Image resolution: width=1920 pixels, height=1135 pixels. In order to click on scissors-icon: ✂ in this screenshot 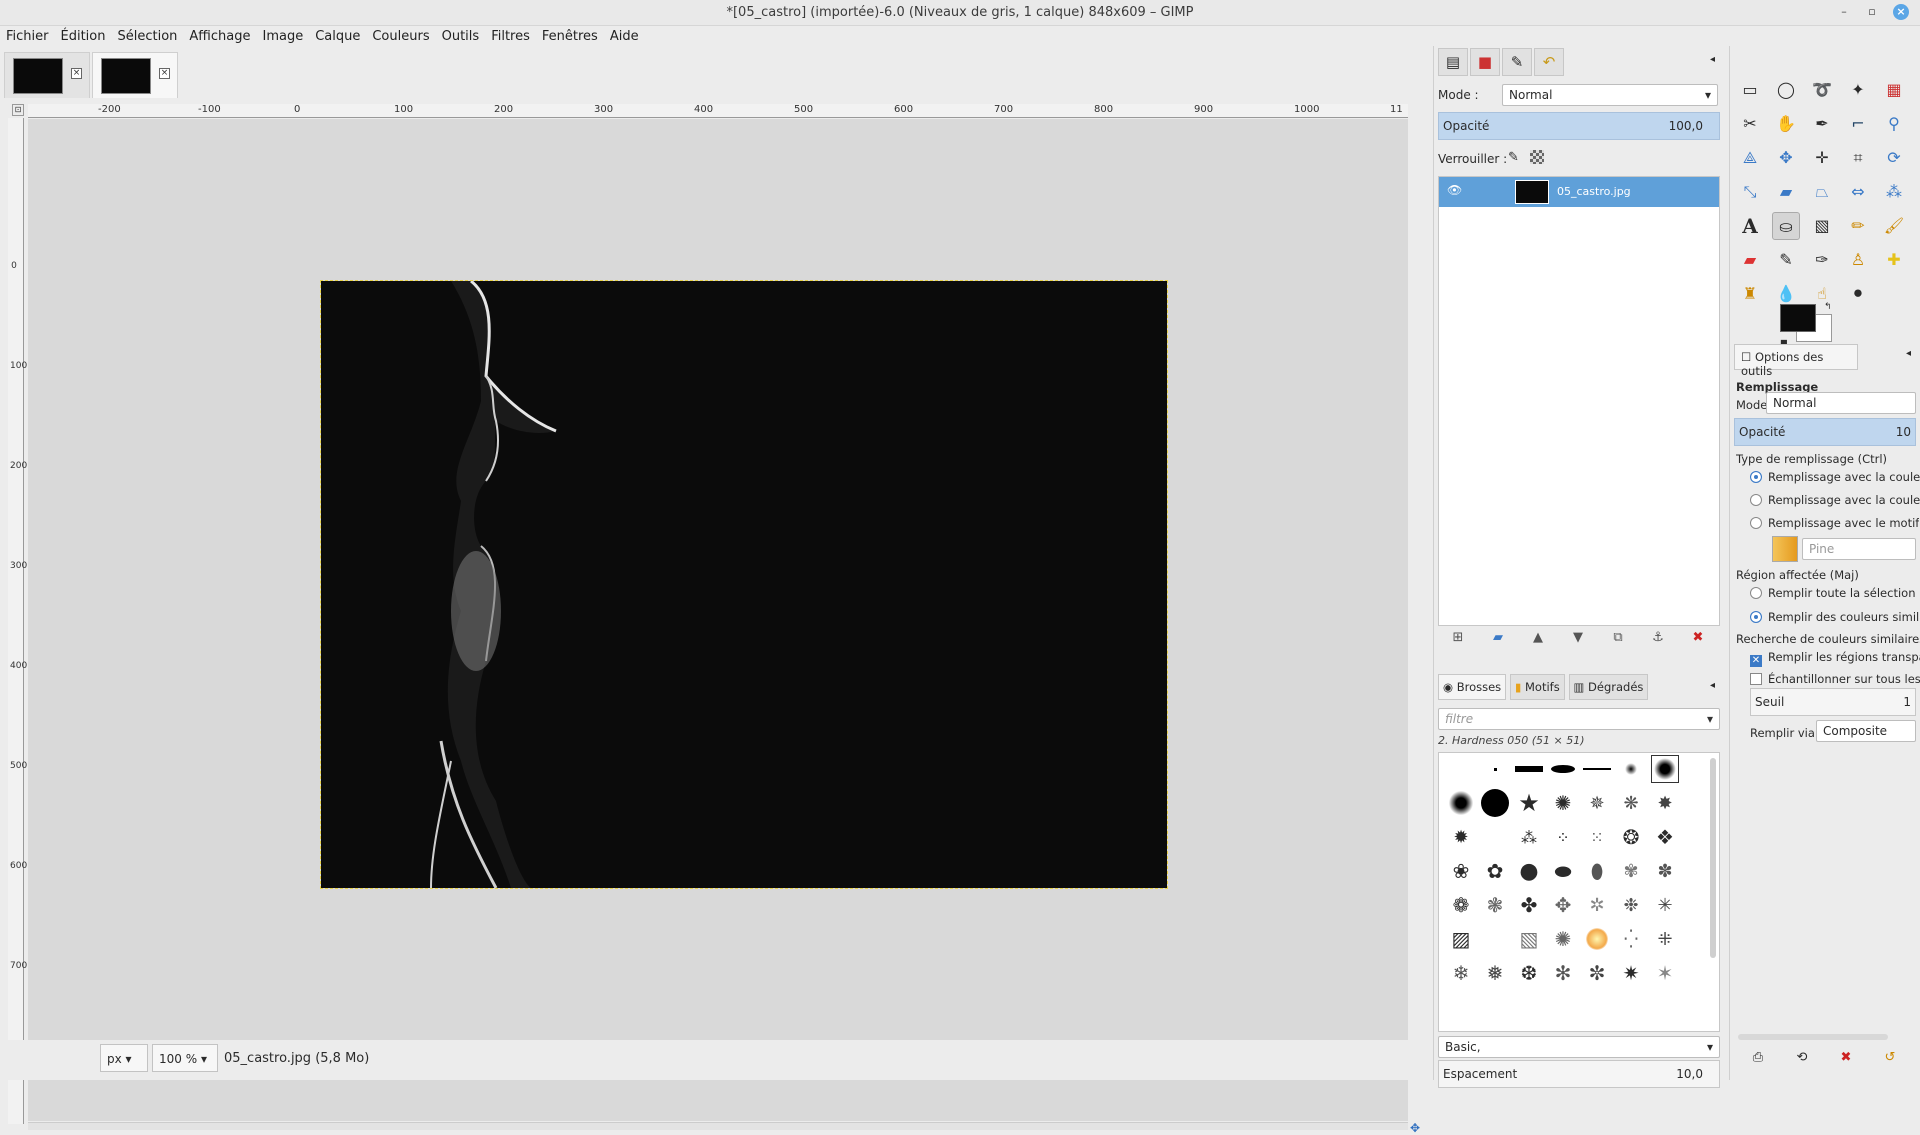, I will do `click(1750, 124)`.